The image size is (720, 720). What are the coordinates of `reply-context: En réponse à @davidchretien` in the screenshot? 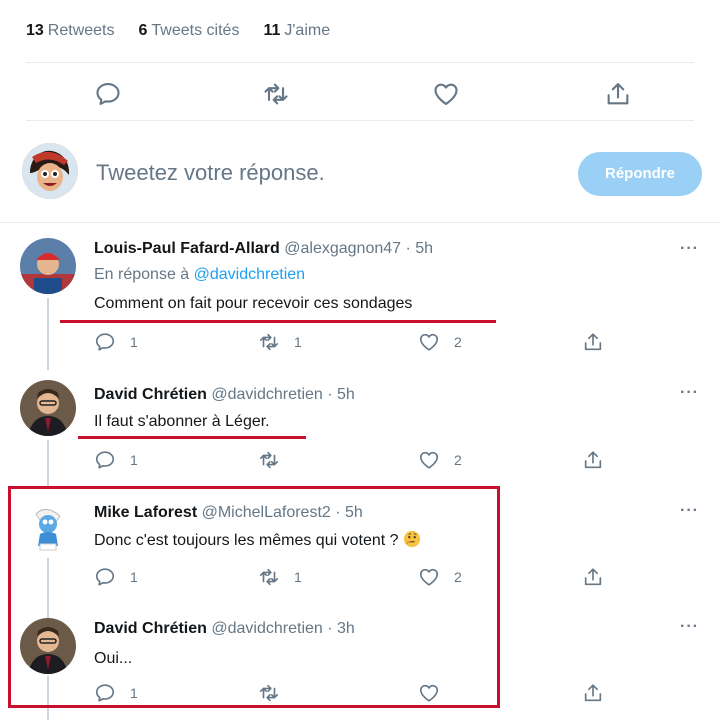 It's located at (199, 275).